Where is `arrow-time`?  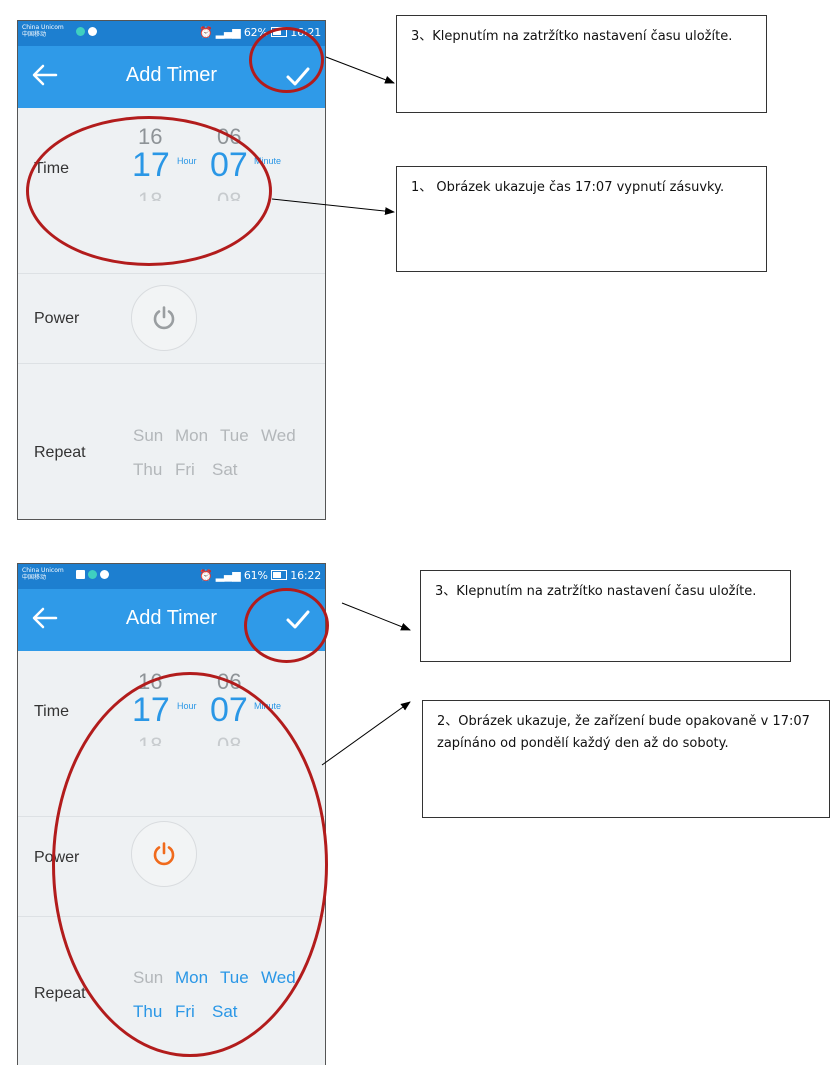
arrow-time is located at coordinates (333, 207).